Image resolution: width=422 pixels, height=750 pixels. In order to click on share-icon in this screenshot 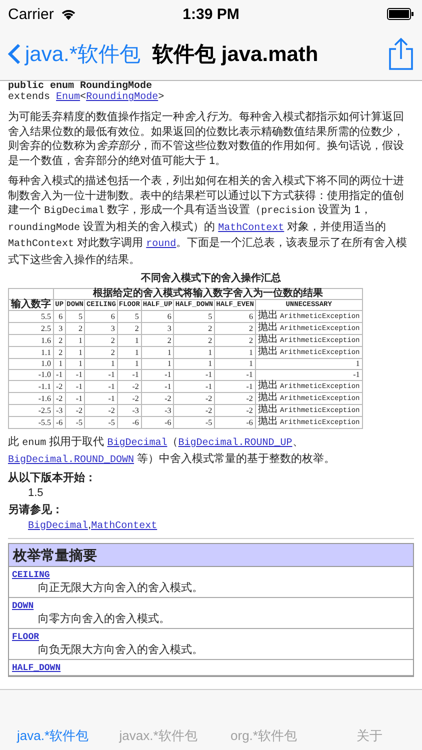, I will do `click(401, 54)`.